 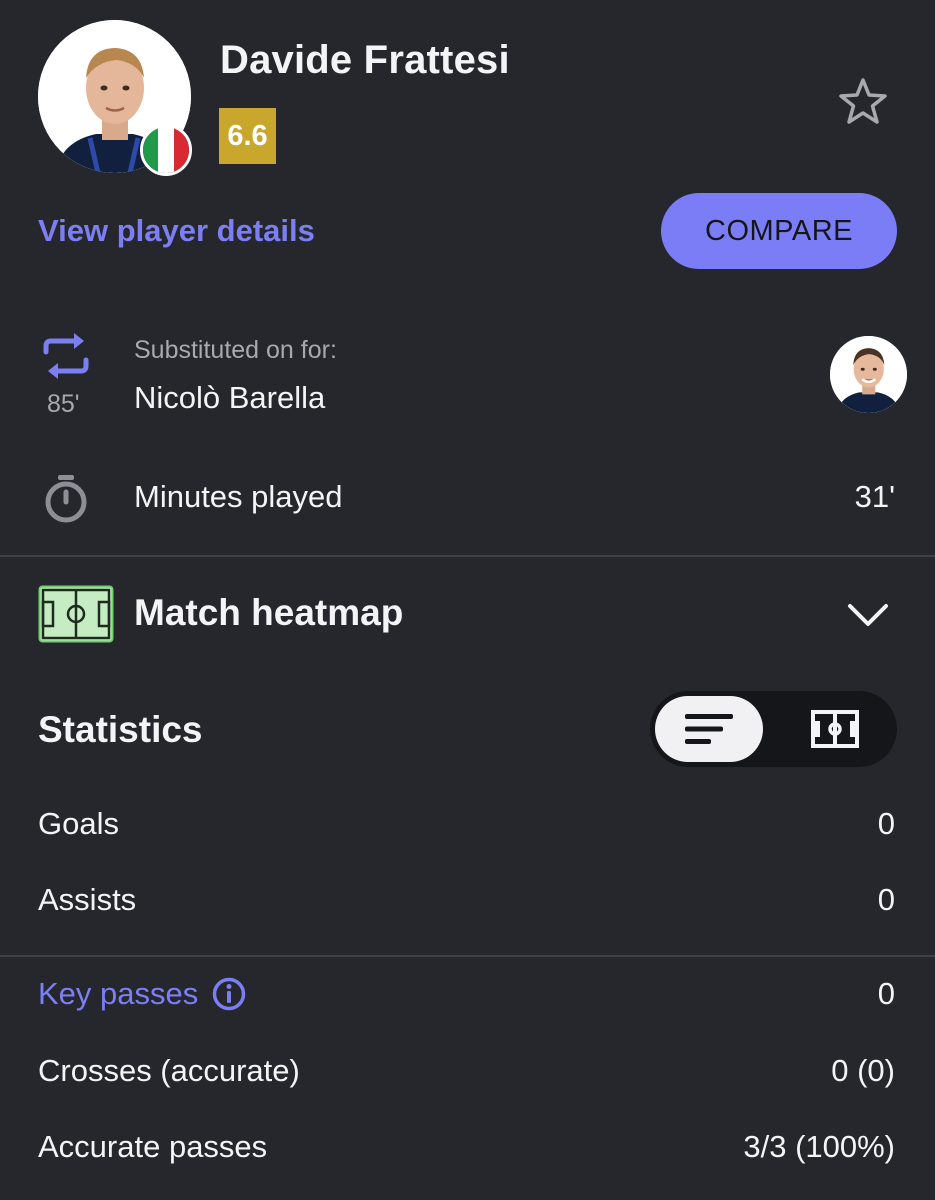 What do you see at coordinates (863, 101) in the screenshot?
I see `star-outline-icon` at bounding box center [863, 101].